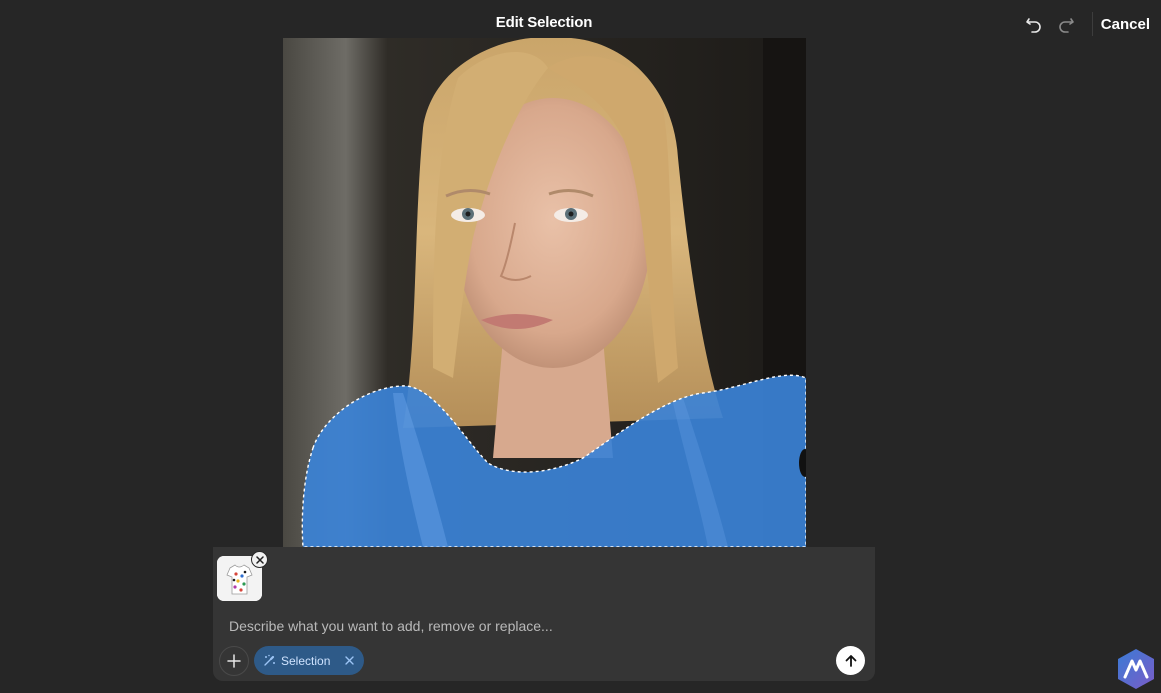 This screenshot has width=1161, height=693. What do you see at coordinates (1125, 24) in the screenshot?
I see `cancel-button: Cancel` at bounding box center [1125, 24].